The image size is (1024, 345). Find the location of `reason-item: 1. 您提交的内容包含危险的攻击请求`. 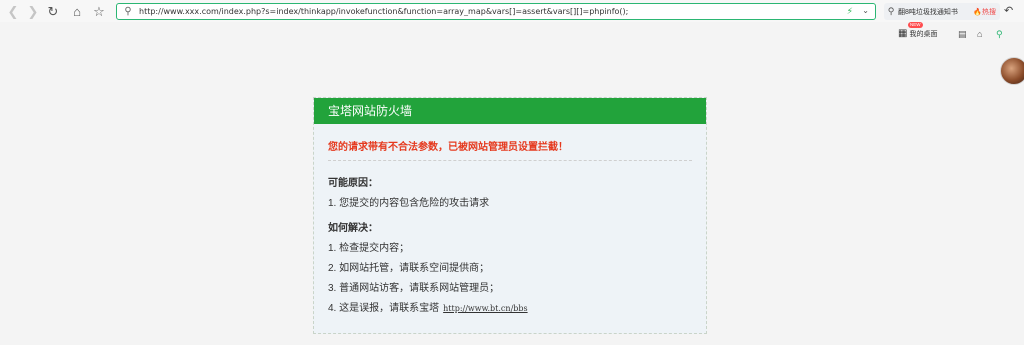

reason-item: 1. 您提交的内容包含危险的攻击请求 is located at coordinates (409, 203).